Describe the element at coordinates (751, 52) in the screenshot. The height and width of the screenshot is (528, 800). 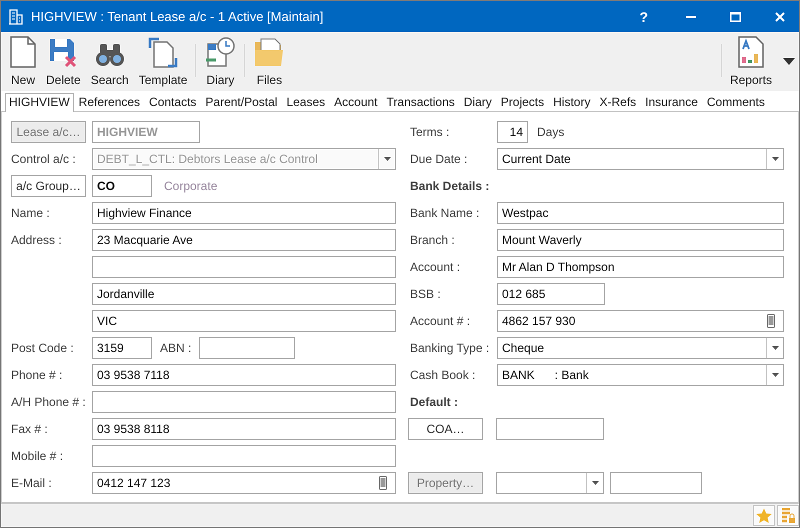
I see `report-chart-icon` at that location.